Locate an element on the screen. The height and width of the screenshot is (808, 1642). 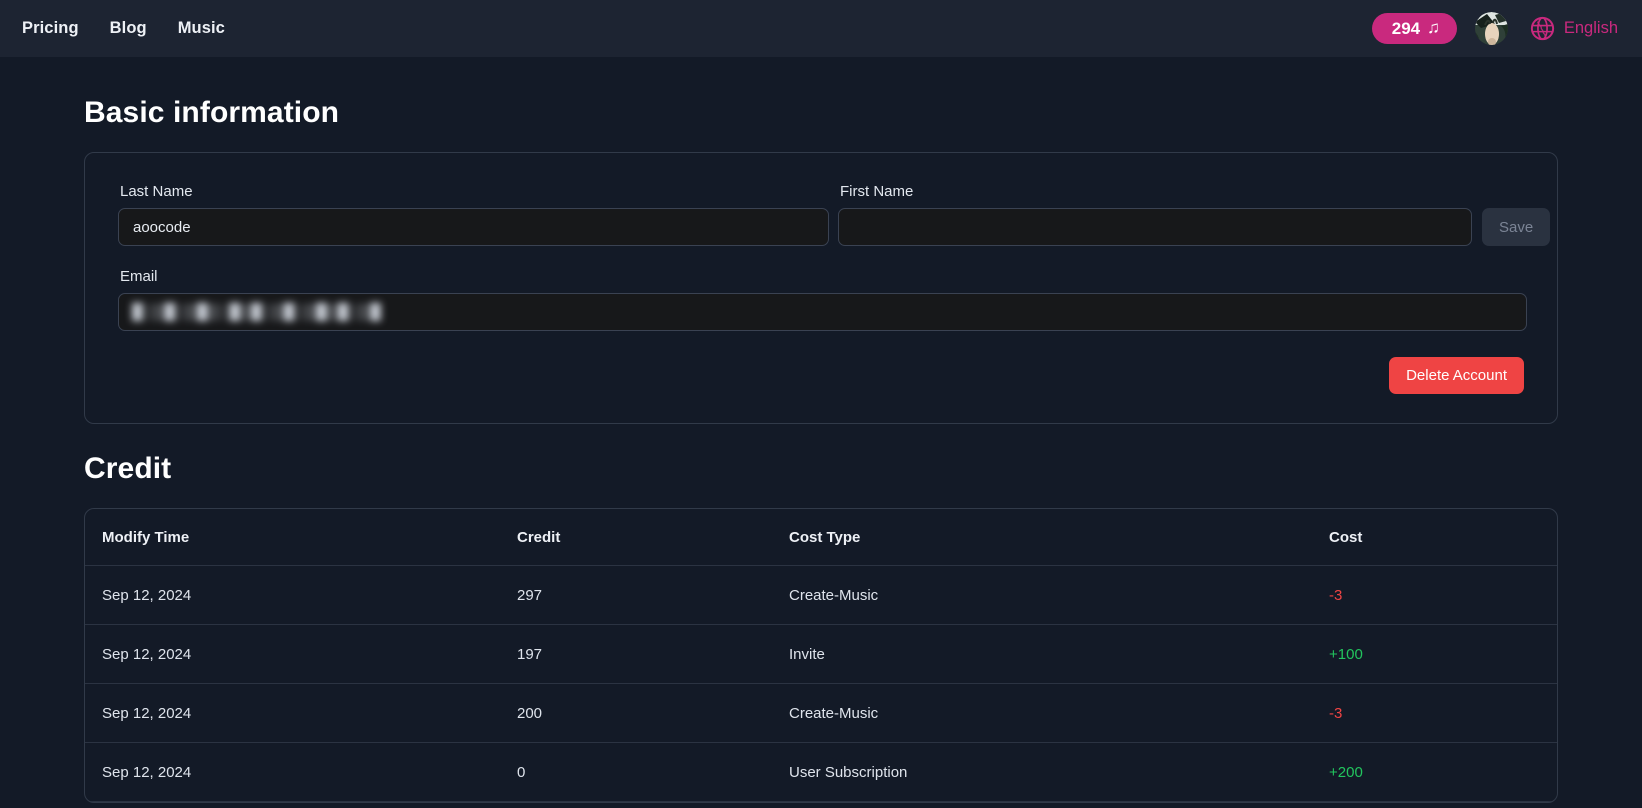
cell-credit: 0 is located at coordinates (653, 772).